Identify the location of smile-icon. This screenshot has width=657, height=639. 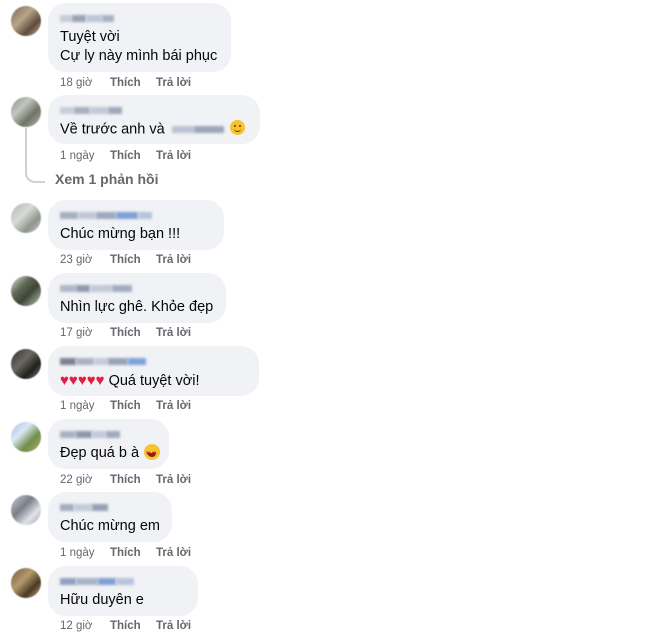
(237, 128).